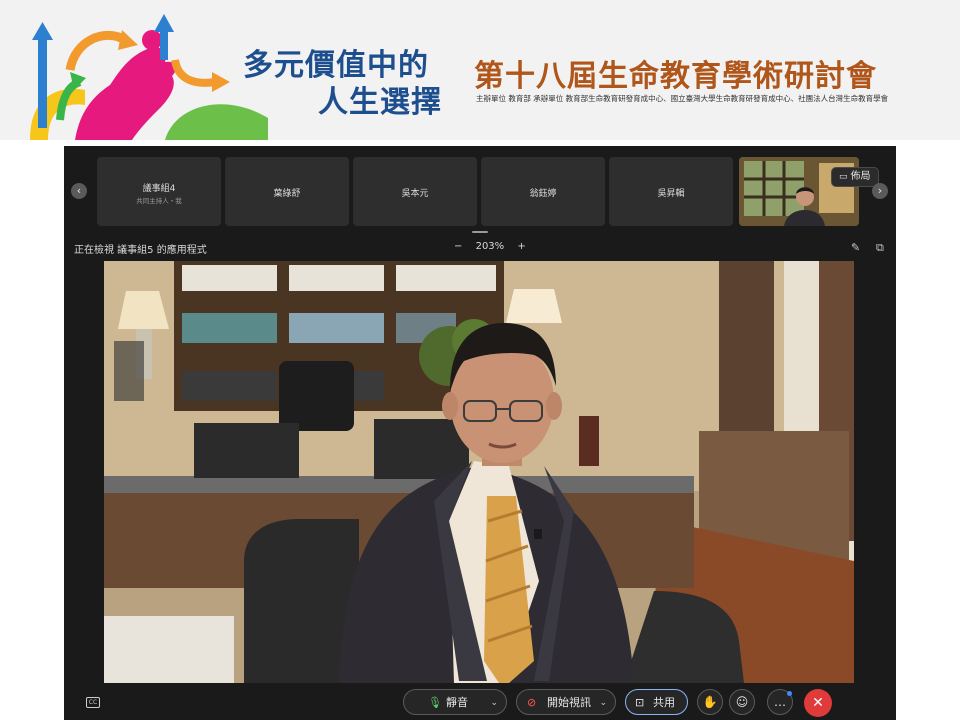 Image resolution: width=960 pixels, height=720 pixels. What do you see at coordinates (532, 702) in the screenshot?
I see `video-off-icon: ⊘` at bounding box center [532, 702].